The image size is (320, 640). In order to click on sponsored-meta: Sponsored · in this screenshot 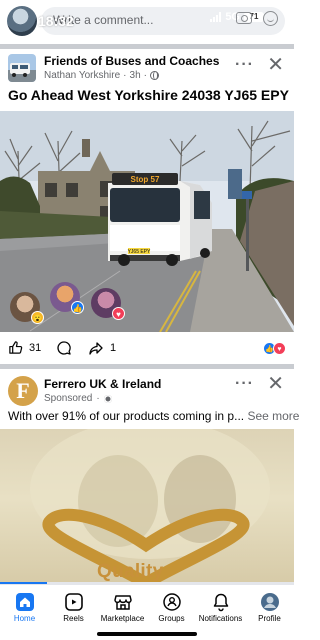, I will do `click(78, 398)`.